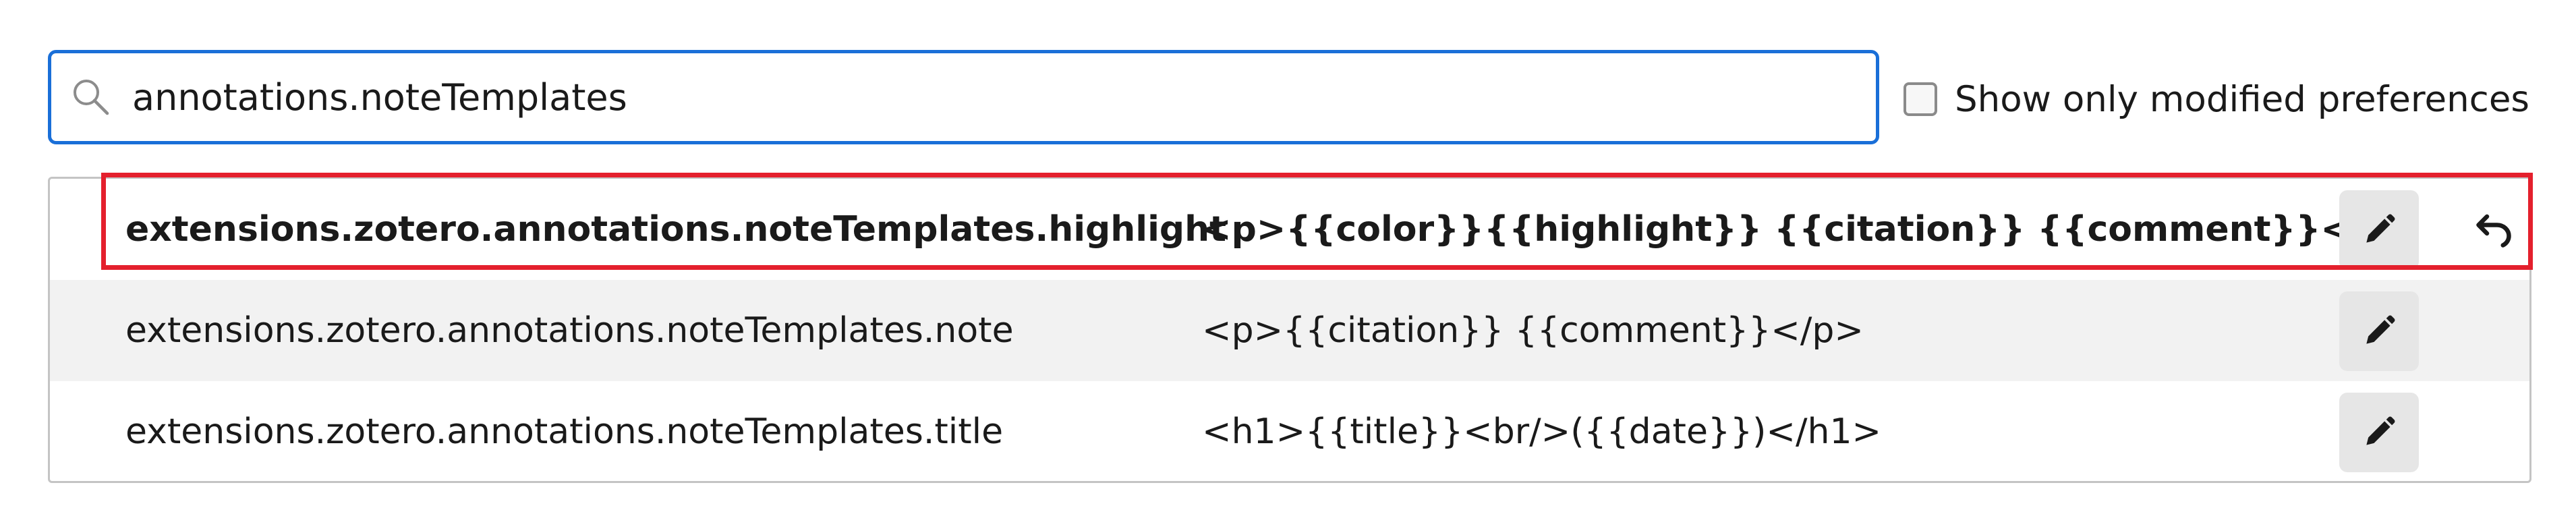 This screenshot has height=510, width=2576. What do you see at coordinates (2242, 99) in the screenshot?
I see `show-modified-label: Show only modified preferences` at bounding box center [2242, 99].